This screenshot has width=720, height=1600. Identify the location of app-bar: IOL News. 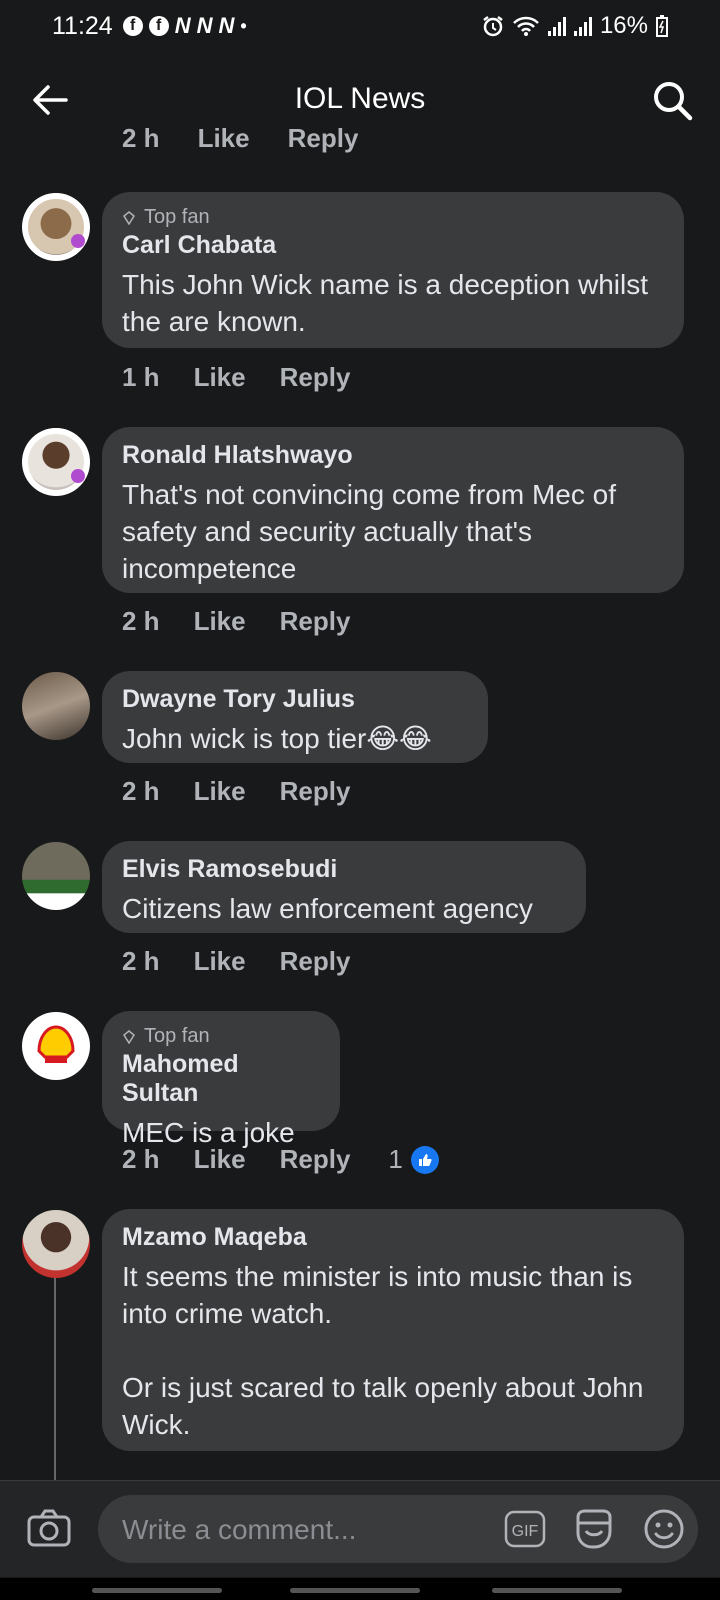
(360, 99).